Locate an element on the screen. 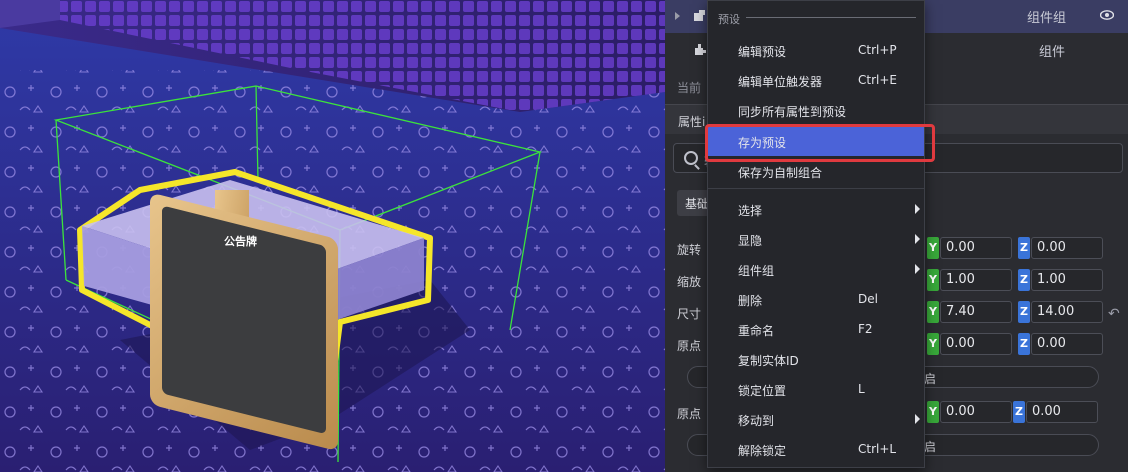 This screenshot has width=1128, height=472. menu-item-shortcut: L is located at coordinates (861, 389).